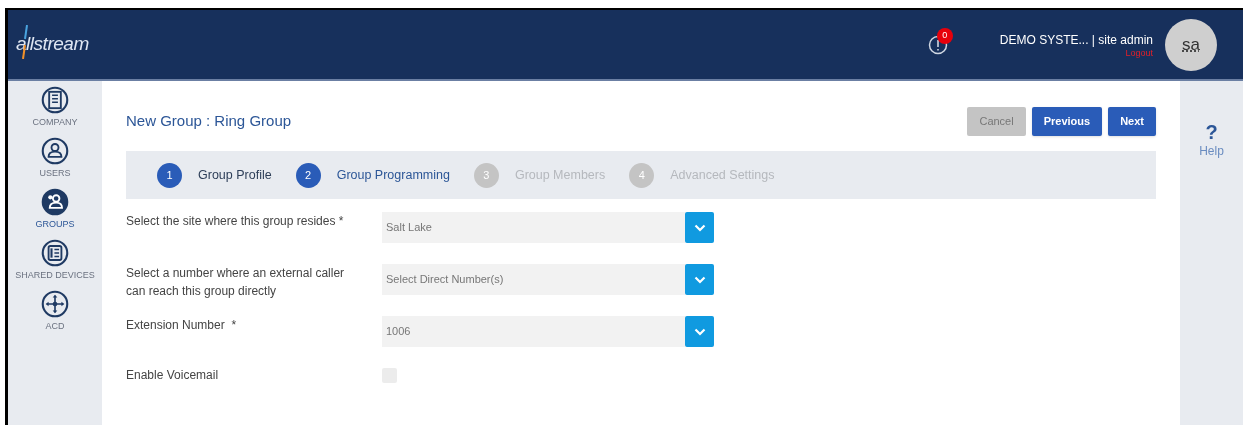 Image resolution: width=1243 pixels, height=425 pixels. Describe the element at coordinates (209, 121) in the screenshot. I see `page-title: New Group : Ring Group` at that location.